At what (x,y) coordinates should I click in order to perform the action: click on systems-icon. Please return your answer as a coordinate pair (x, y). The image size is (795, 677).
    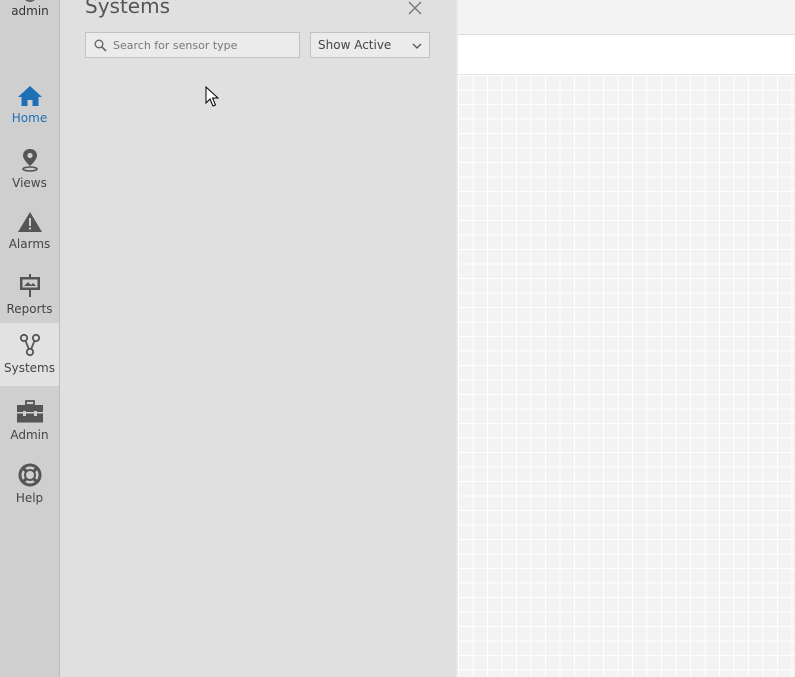
    Looking at the image, I should click on (29, 345).